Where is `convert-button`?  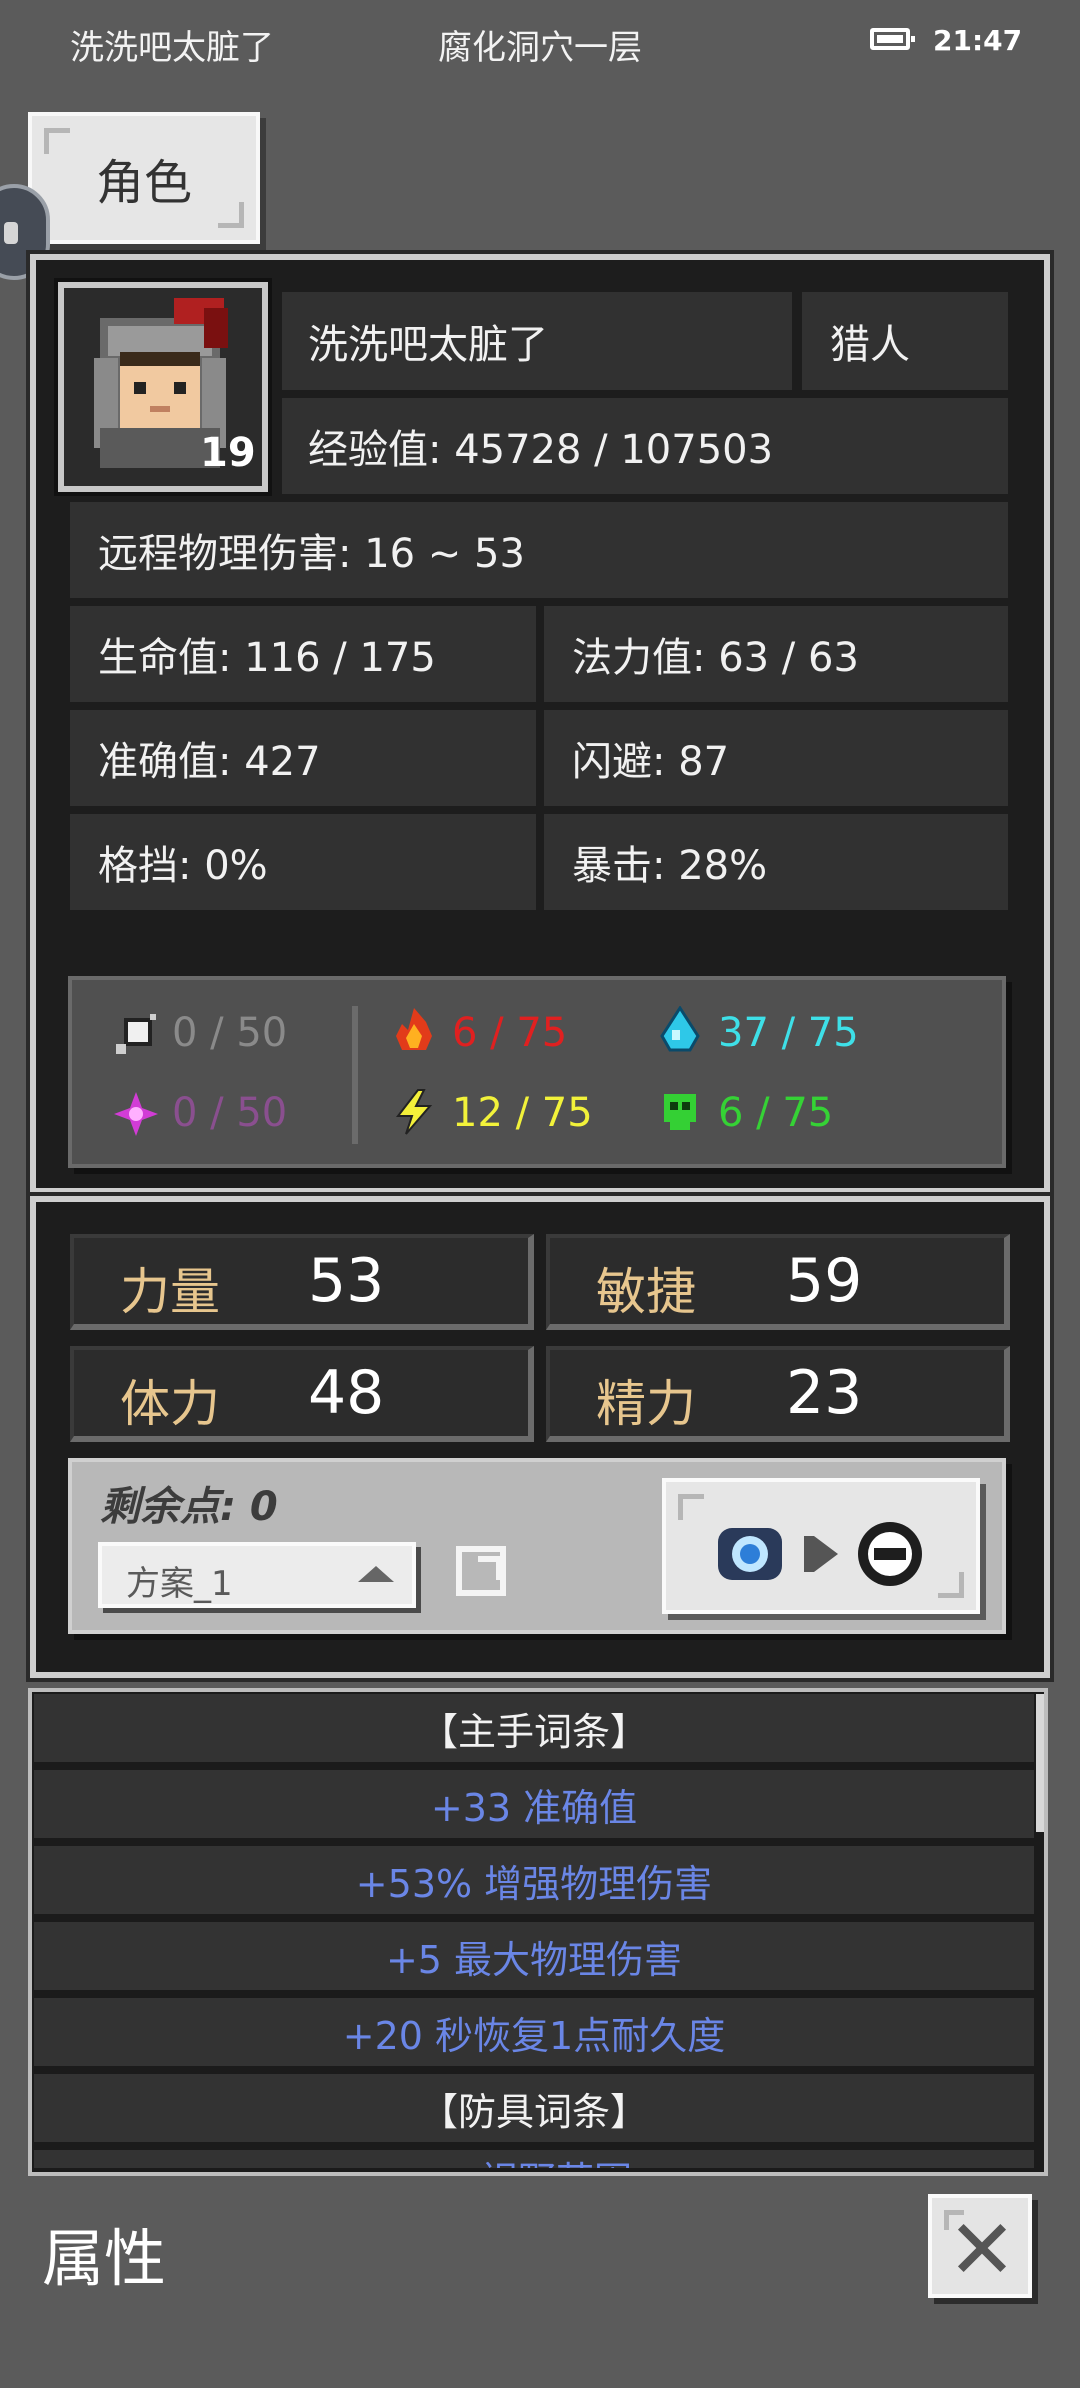
convert-button is located at coordinates (821, 1546).